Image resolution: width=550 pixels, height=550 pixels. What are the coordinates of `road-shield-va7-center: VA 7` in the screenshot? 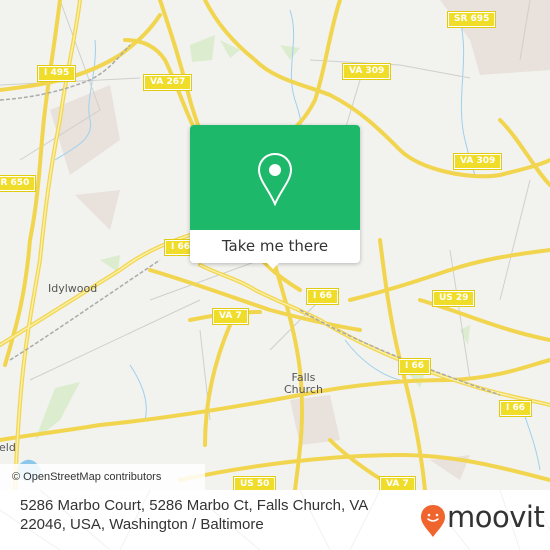 It's located at (230, 316).